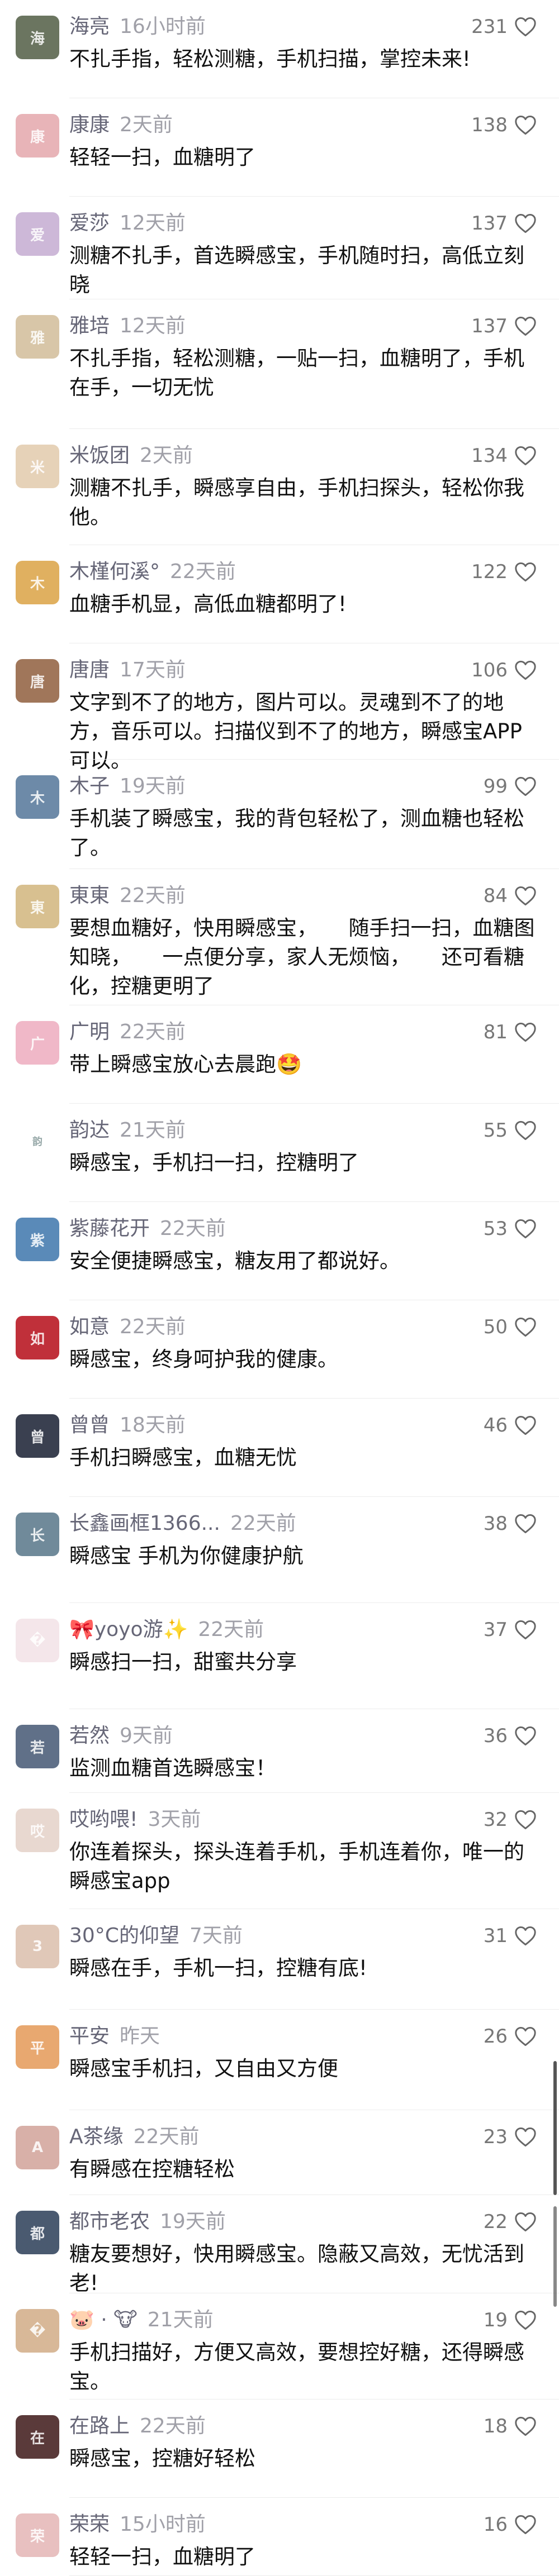 The width and height of the screenshot is (559, 2576). What do you see at coordinates (37, 1747) in the screenshot?
I see `photo-avatar-icon: 若` at bounding box center [37, 1747].